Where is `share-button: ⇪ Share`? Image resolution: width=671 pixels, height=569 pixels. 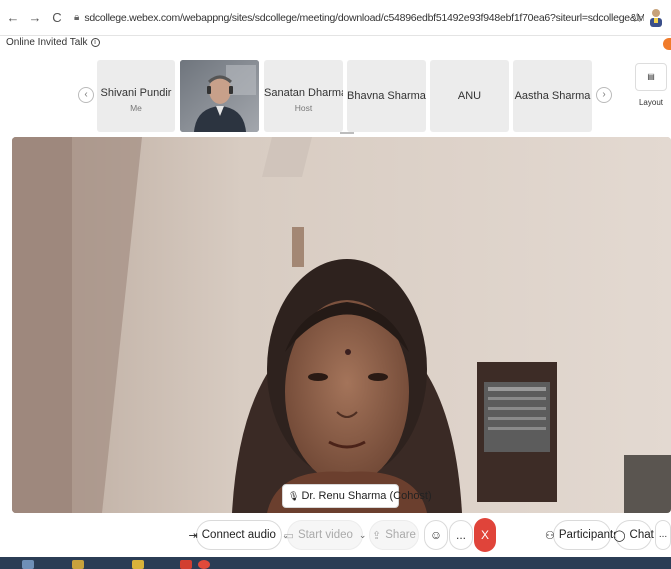
share-button: ⇪ Share is located at coordinates (394, 535).